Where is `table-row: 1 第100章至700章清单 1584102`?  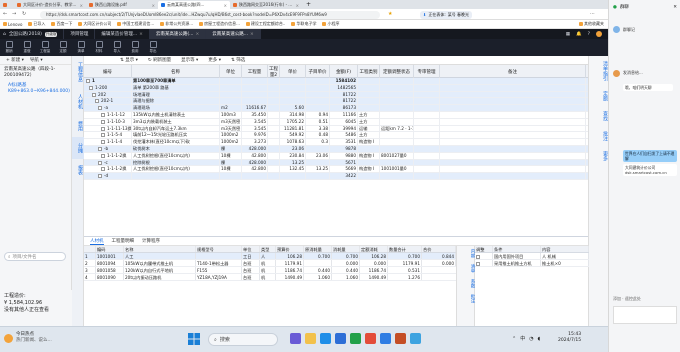 table-row: 1 第100章至700章清单 1584102 is located at coordinates (336, 81).